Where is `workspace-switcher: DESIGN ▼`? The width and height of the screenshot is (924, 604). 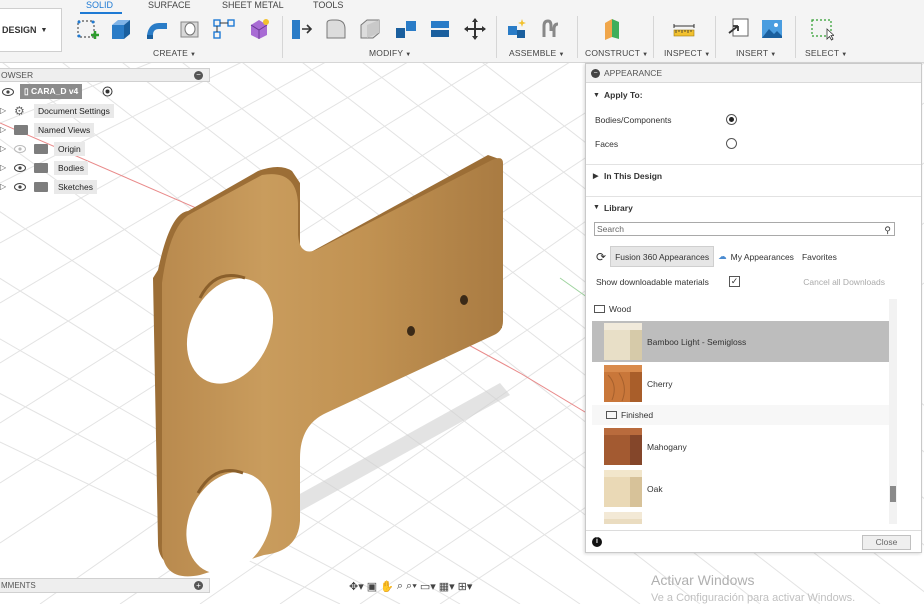 workspace-switcher: DESIGN ▼ is located at coordinates (31, 30).